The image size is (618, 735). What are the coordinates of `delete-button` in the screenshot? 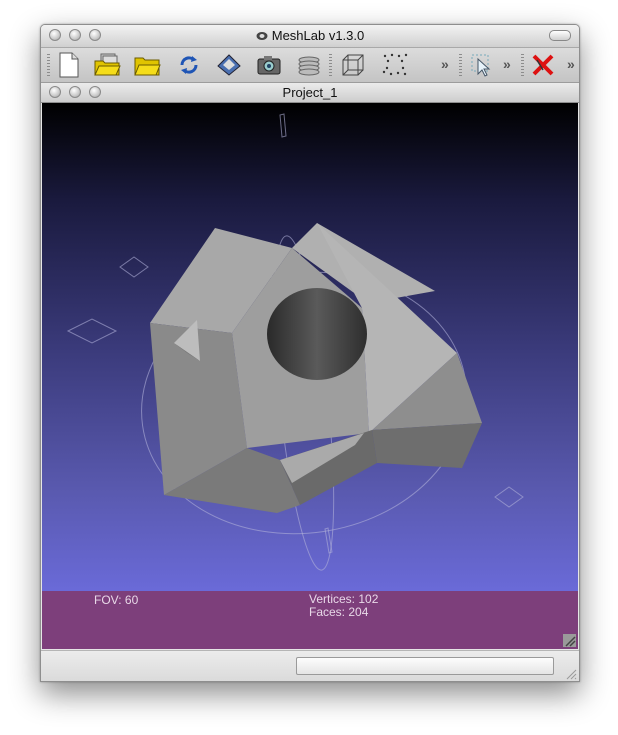 It's located at (543, 65).